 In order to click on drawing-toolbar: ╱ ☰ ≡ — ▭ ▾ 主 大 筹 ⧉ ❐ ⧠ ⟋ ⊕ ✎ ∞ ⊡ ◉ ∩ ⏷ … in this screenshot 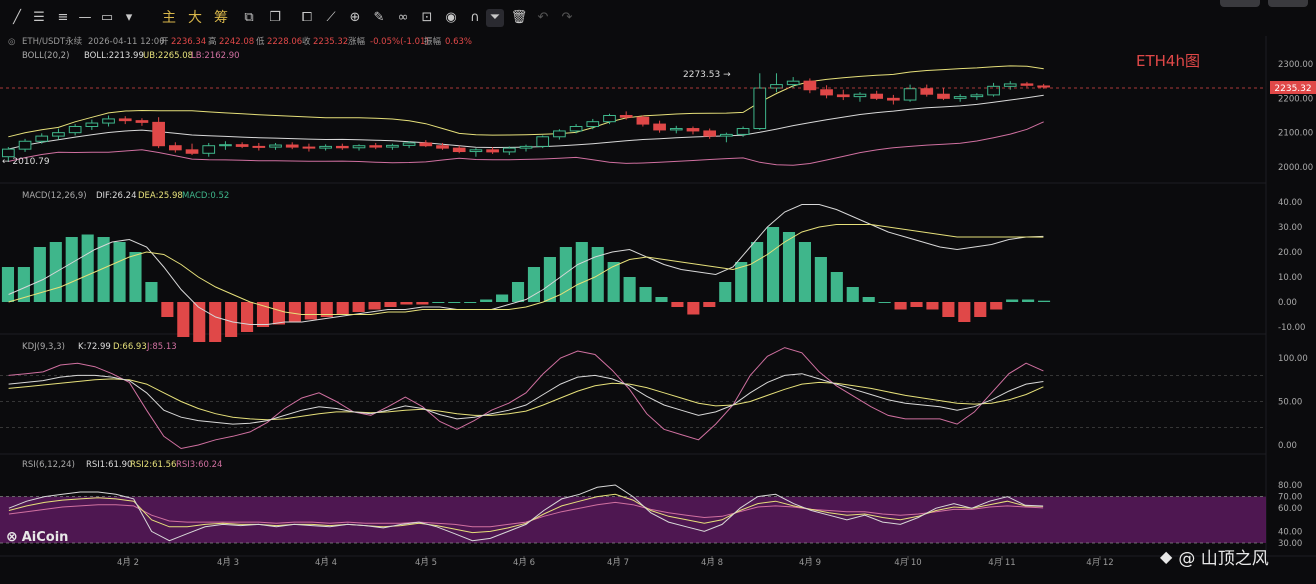, I will do `click(658, 18)`.